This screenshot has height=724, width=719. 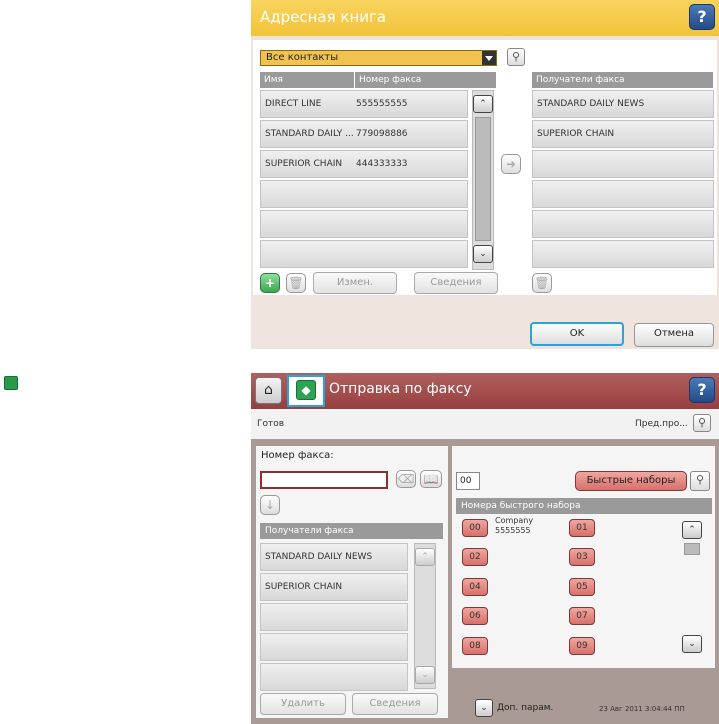 I want to click on speed-dial-02: 02, so click(x=475, y=557).